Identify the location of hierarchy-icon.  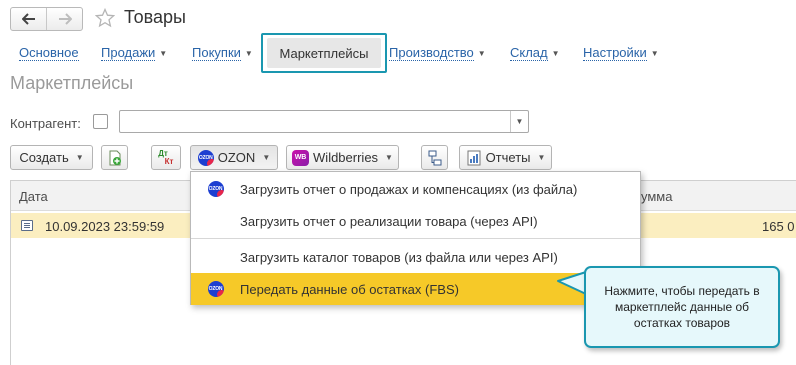
(434, 157).